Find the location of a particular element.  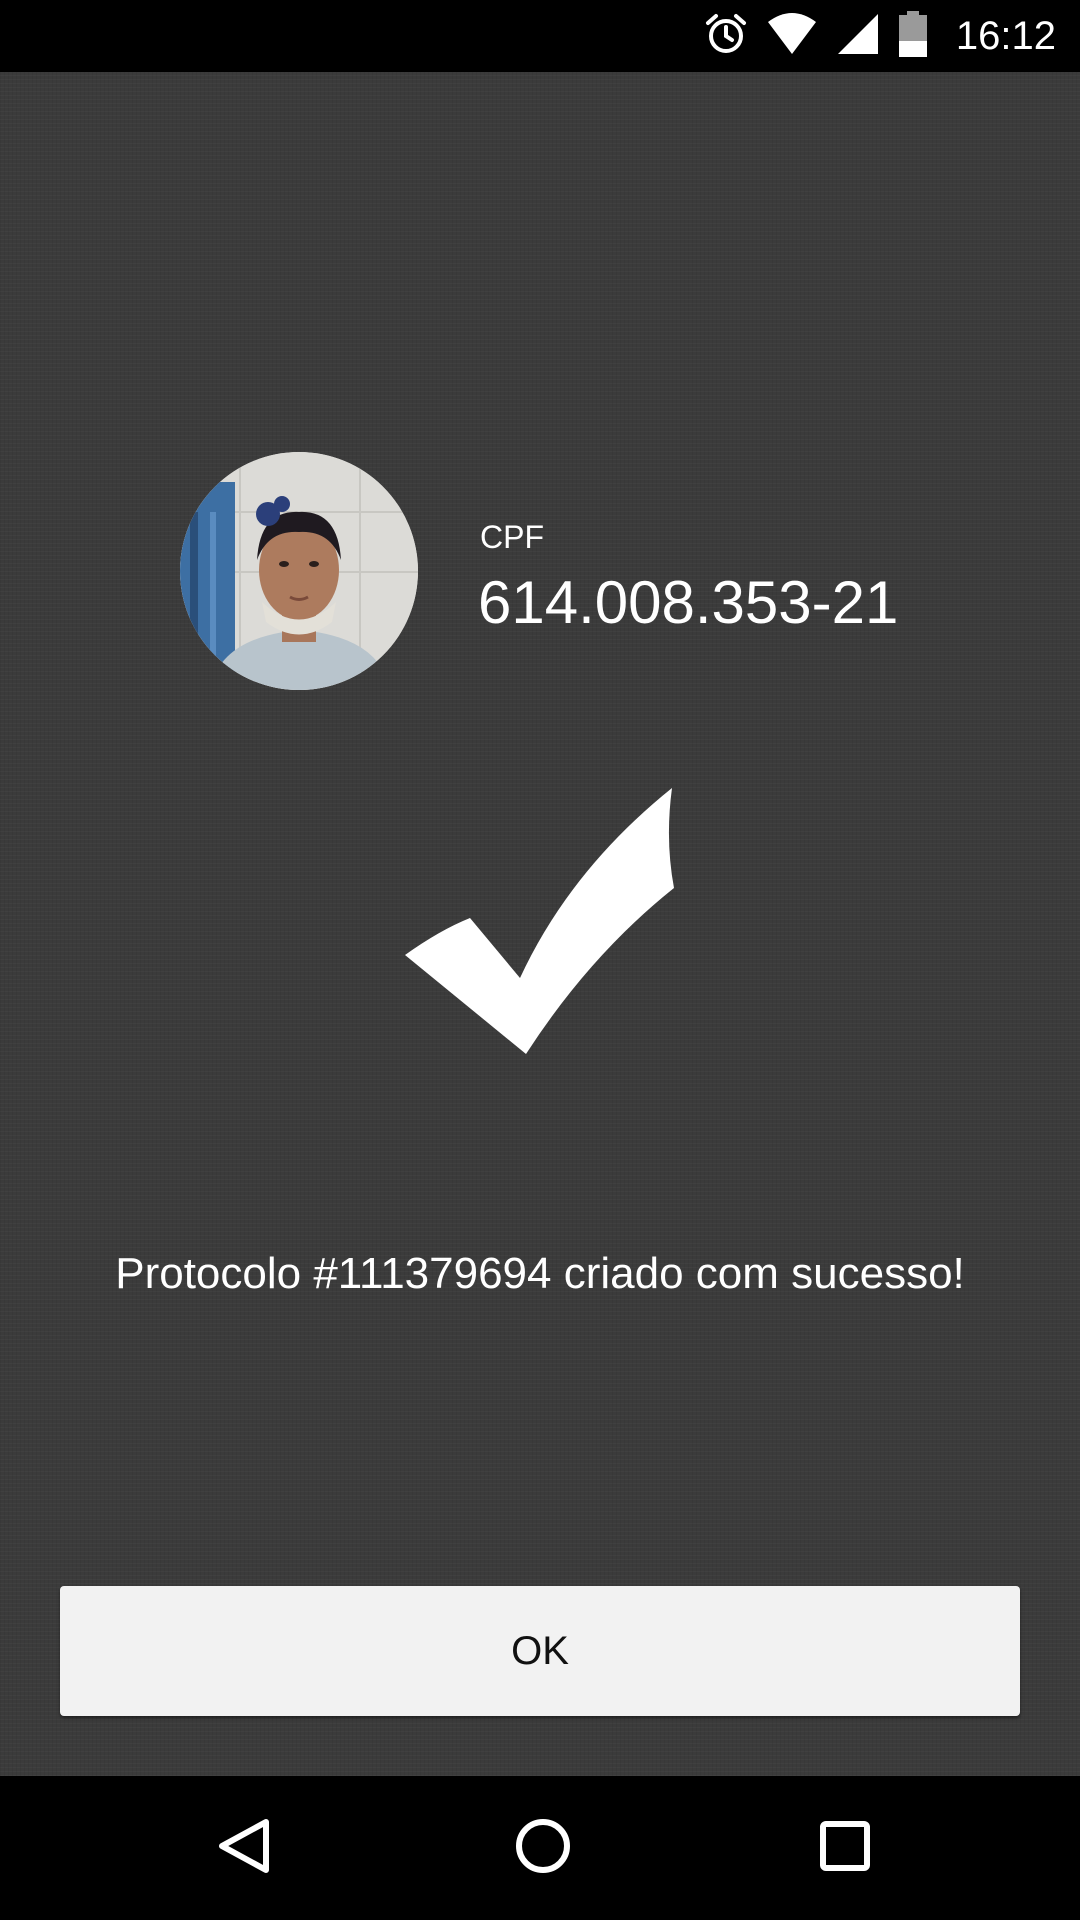

recents-button is located at coordinates (845, 1848).